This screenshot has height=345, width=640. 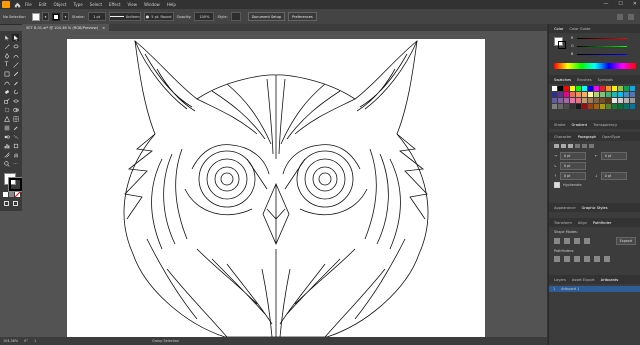 I want to click on align-center-icon, so click(x=563, y=146).